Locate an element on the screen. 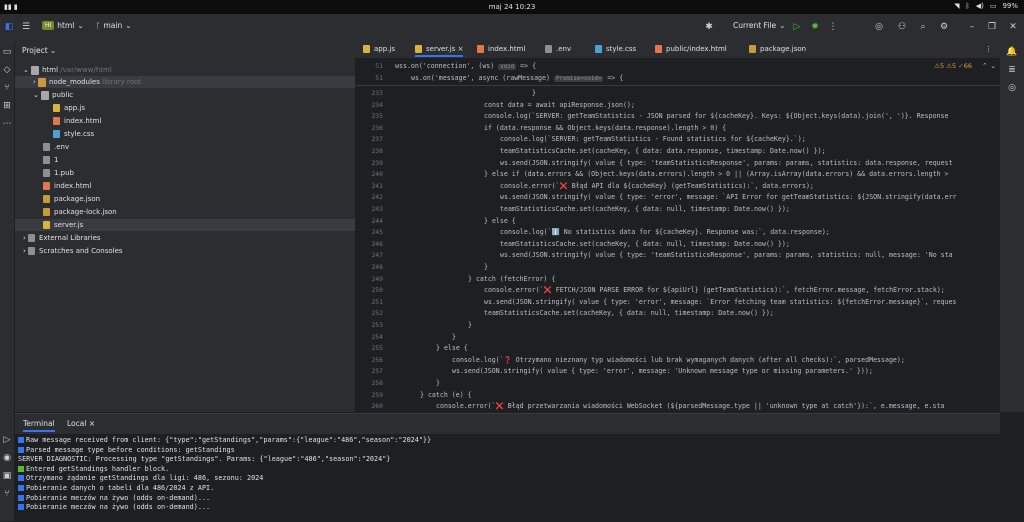  tree-file-root-index-html: index.html is located at coordinates (67, 186).